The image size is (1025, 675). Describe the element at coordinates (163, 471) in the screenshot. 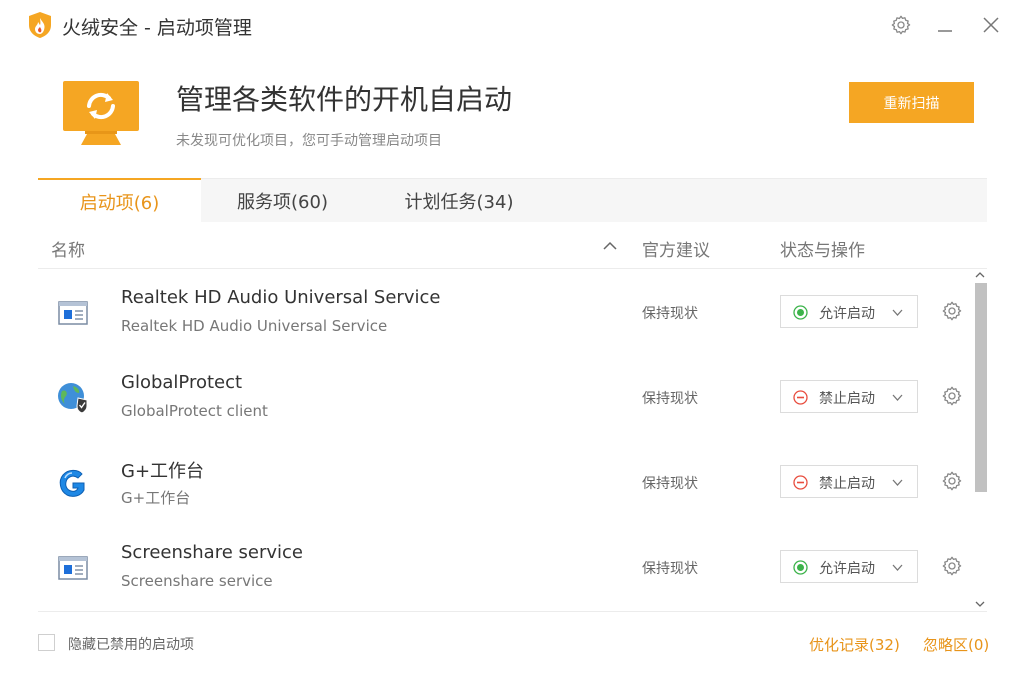

I see `row-title: G+工作台` at that location.